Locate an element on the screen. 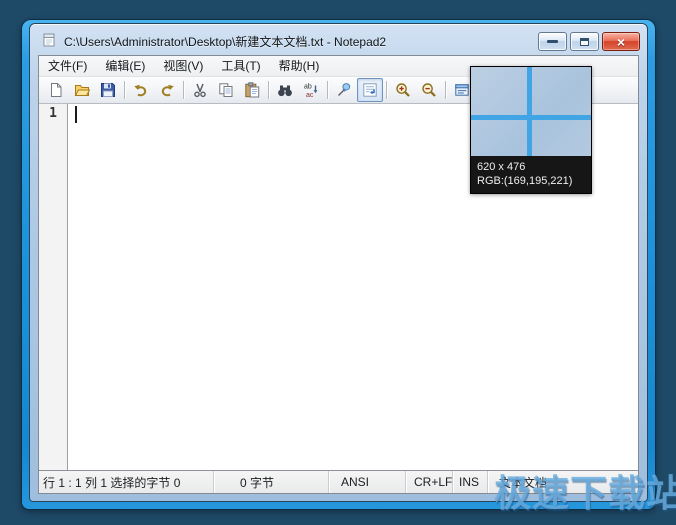 This screenshot has height=525, width=676. notepad-document-icon is located at coordinates (49, 40).